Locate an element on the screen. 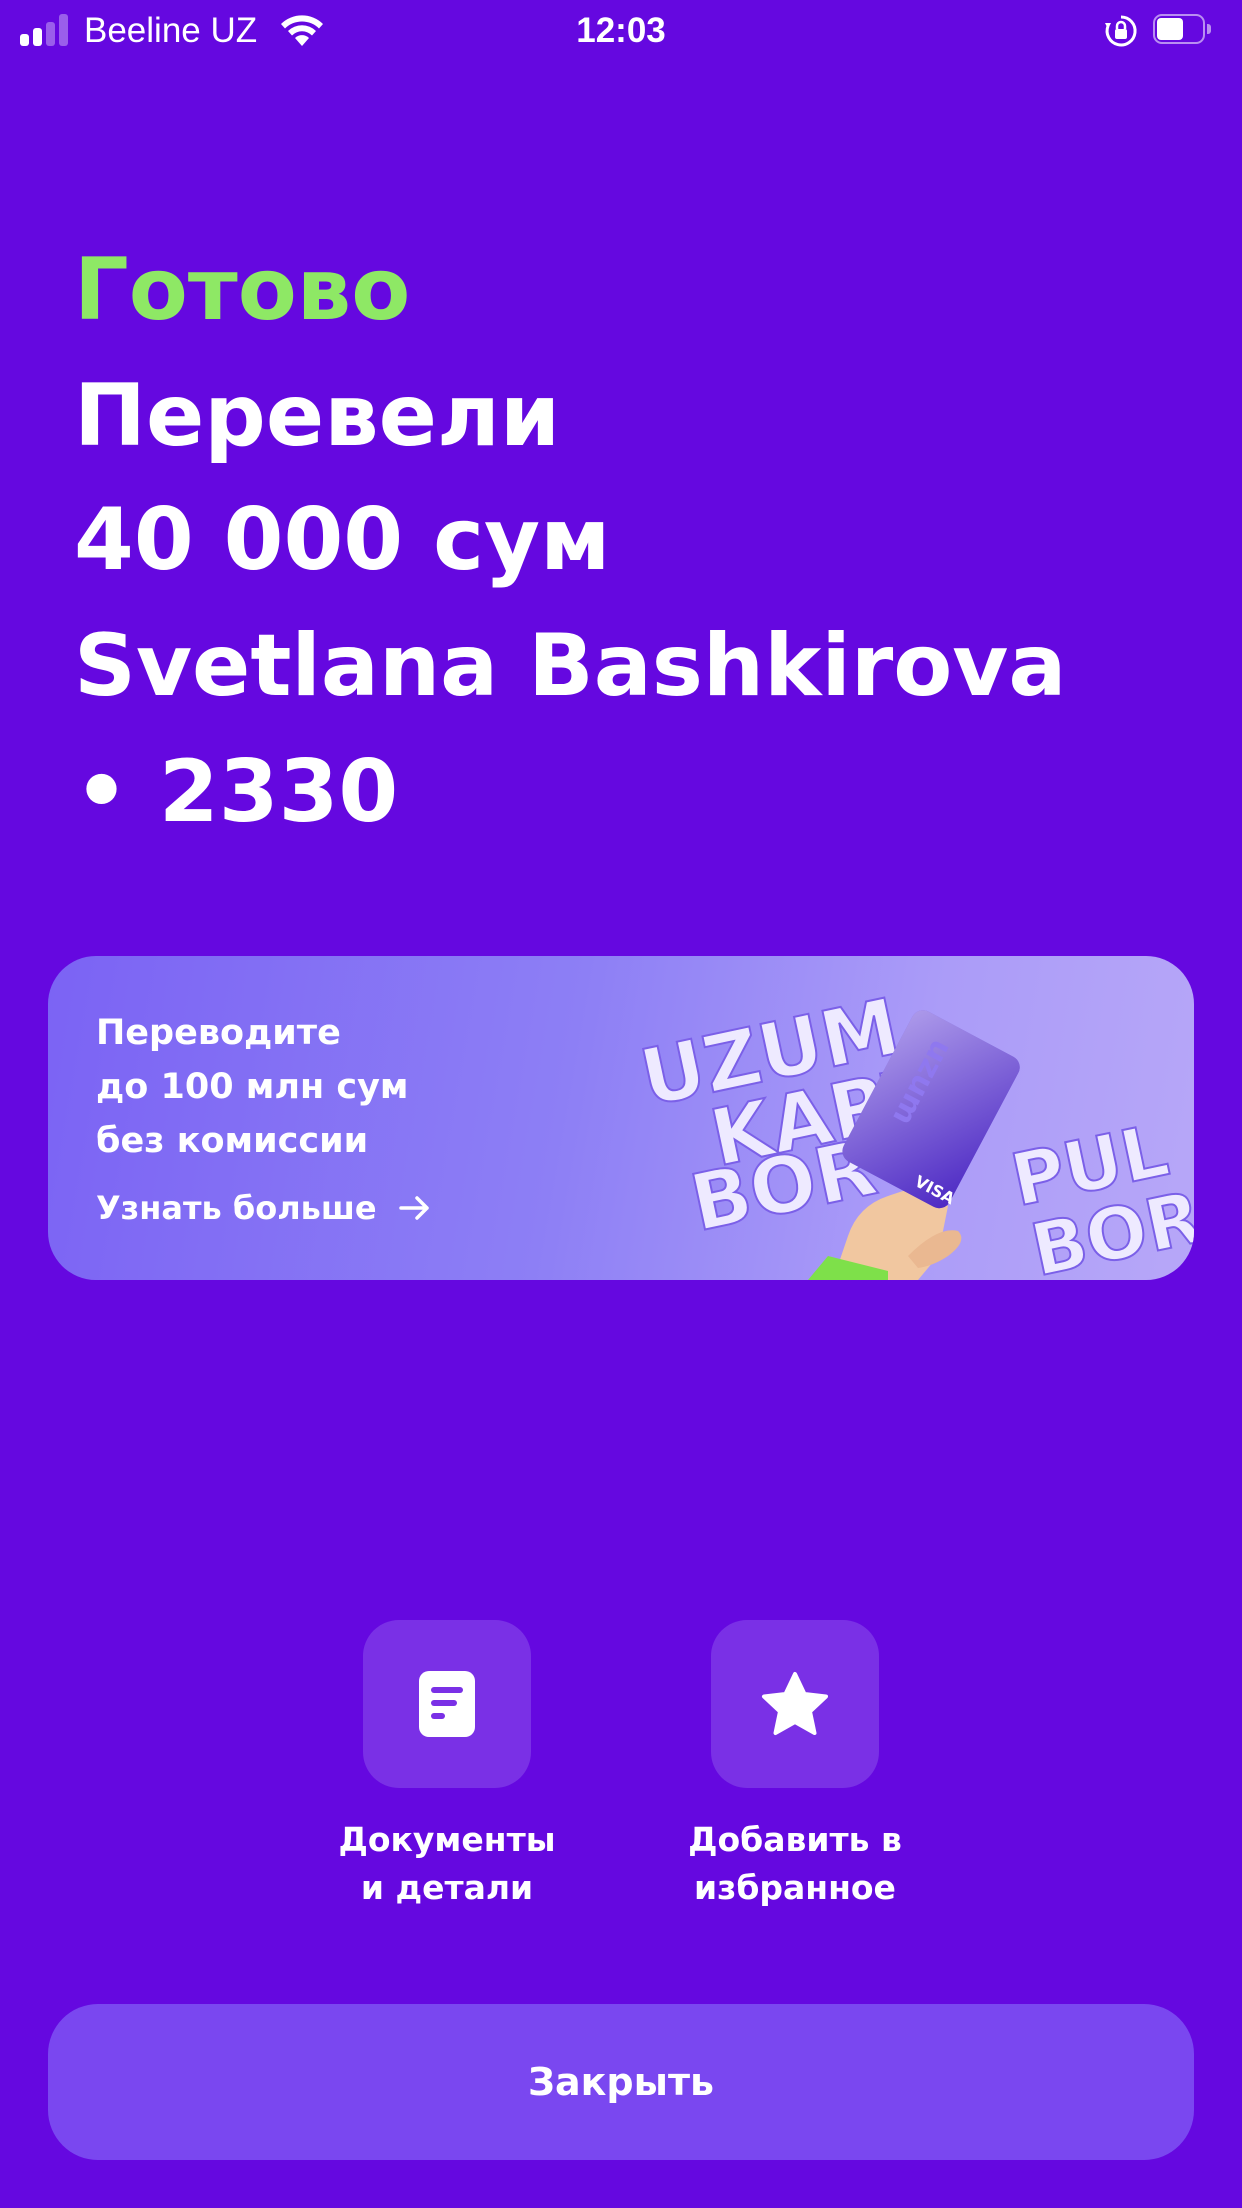  document-icon is located at coordinates (447, 1704).